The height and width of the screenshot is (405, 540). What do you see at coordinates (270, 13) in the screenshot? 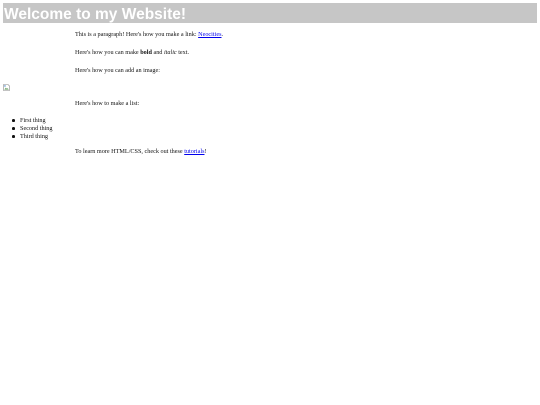
I see `page-header: Welcome to my Website!` at bounding box center [270, 13].